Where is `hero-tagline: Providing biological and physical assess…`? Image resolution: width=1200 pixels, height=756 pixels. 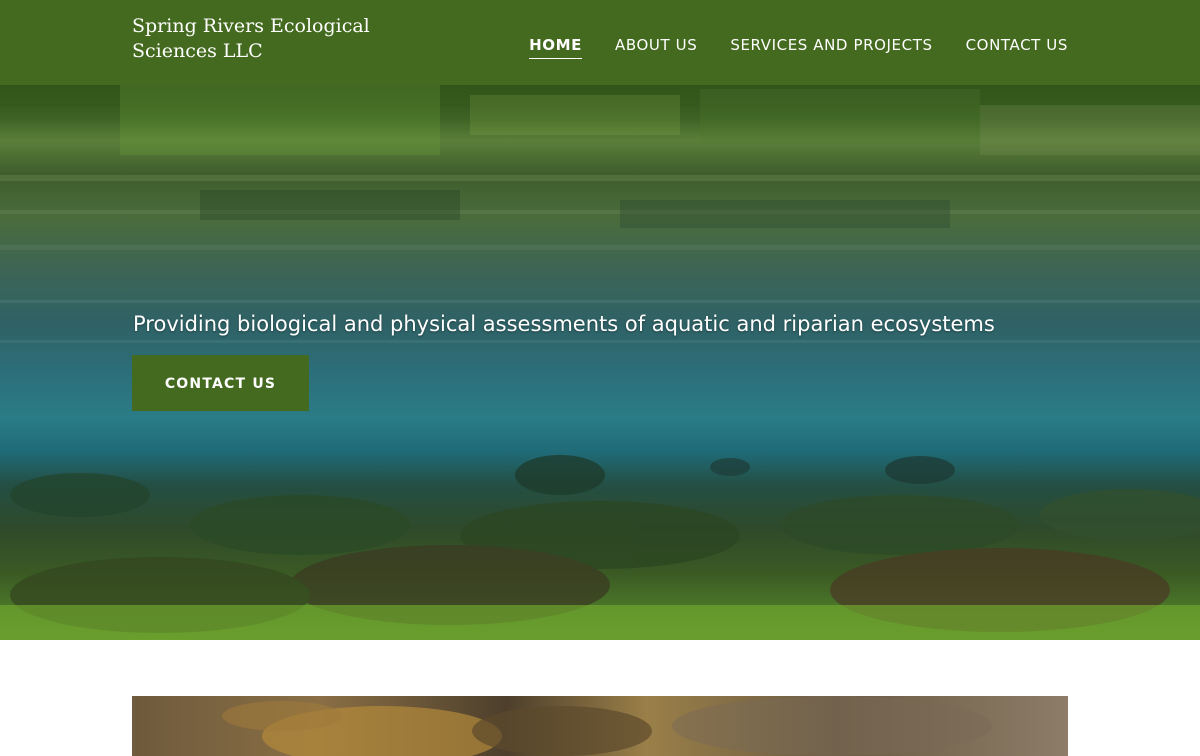
hero-tagline: Providing biological and physical assess… is located at coordinates (564, 324).